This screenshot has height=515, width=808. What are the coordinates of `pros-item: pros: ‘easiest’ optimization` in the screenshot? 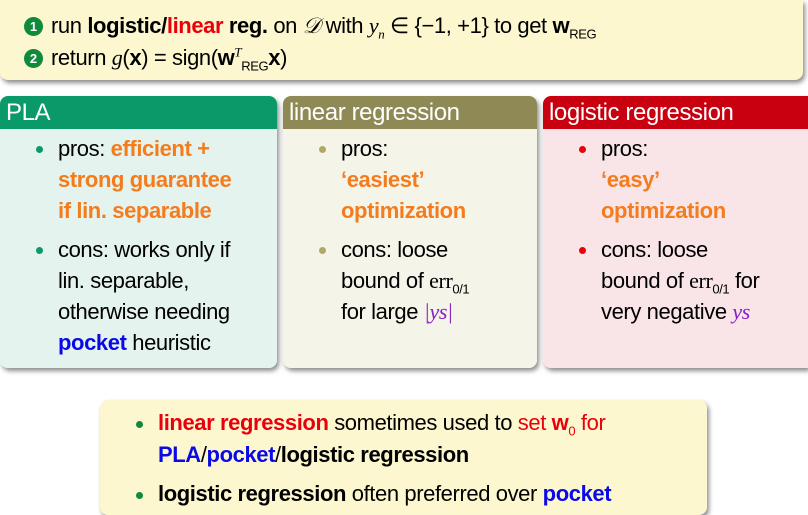 It's located at (392, 179).